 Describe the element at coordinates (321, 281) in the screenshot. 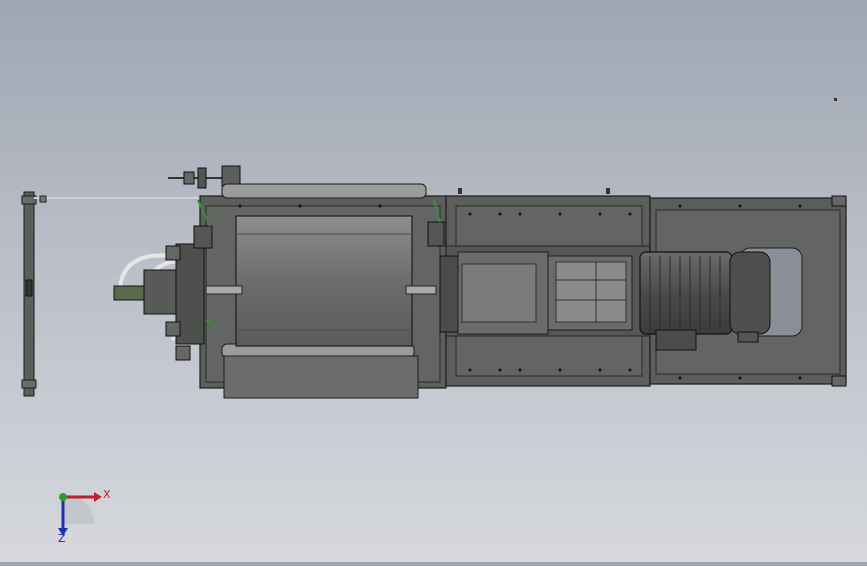

I see `filter-drum` at that location.